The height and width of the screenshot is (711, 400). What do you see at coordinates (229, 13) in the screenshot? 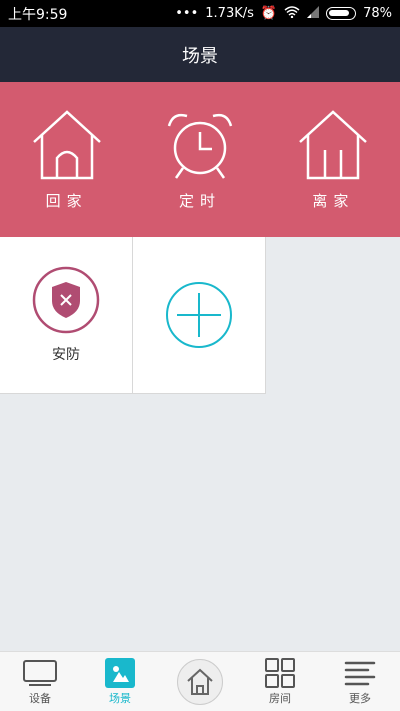
I see `network-speed: 1.73K/s` at bounding box center [229, 13].